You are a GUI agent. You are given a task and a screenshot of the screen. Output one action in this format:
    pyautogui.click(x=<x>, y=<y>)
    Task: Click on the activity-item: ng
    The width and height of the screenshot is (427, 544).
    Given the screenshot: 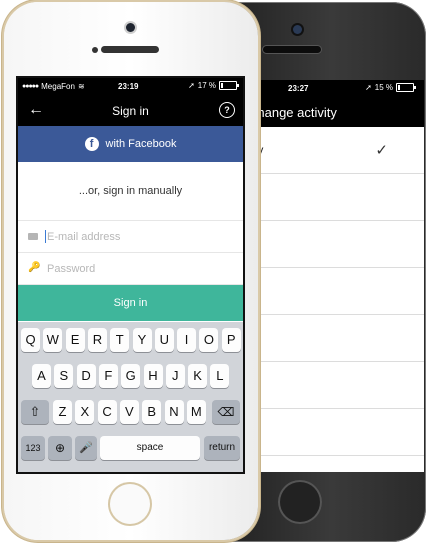 What is the action you would take?
    pyautogui.click(x=332, y=338)
    